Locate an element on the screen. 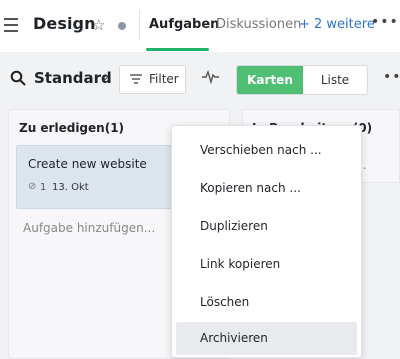 The width and height of the screenshot is (400, 359). chevron-down-icon: ⌄ is located at coordinates (105, 76).